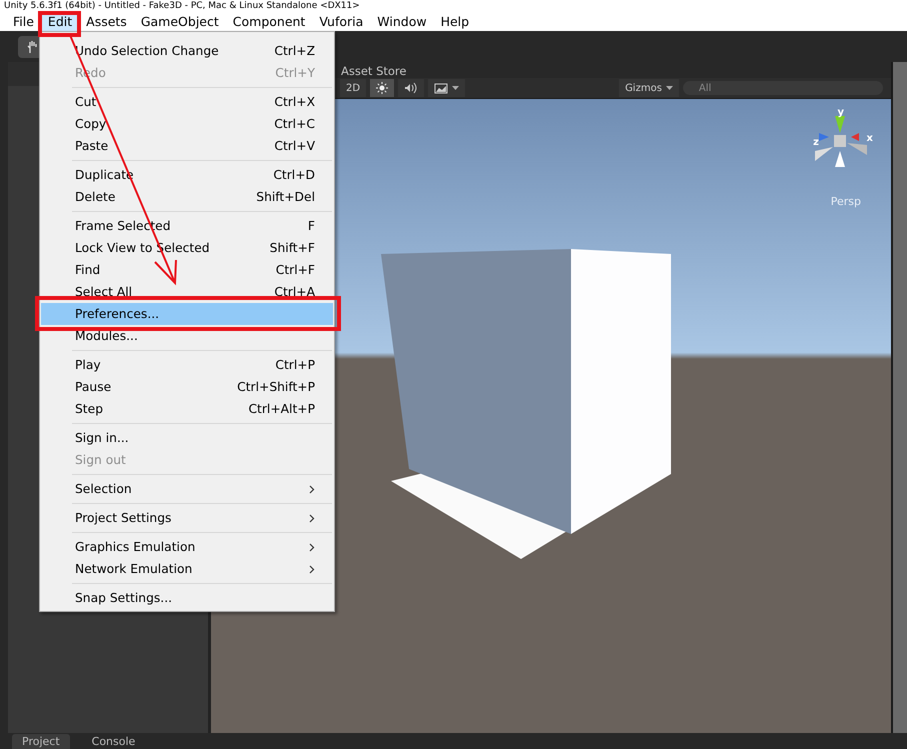  I want to click on audio-toggle, so click(411, 88).